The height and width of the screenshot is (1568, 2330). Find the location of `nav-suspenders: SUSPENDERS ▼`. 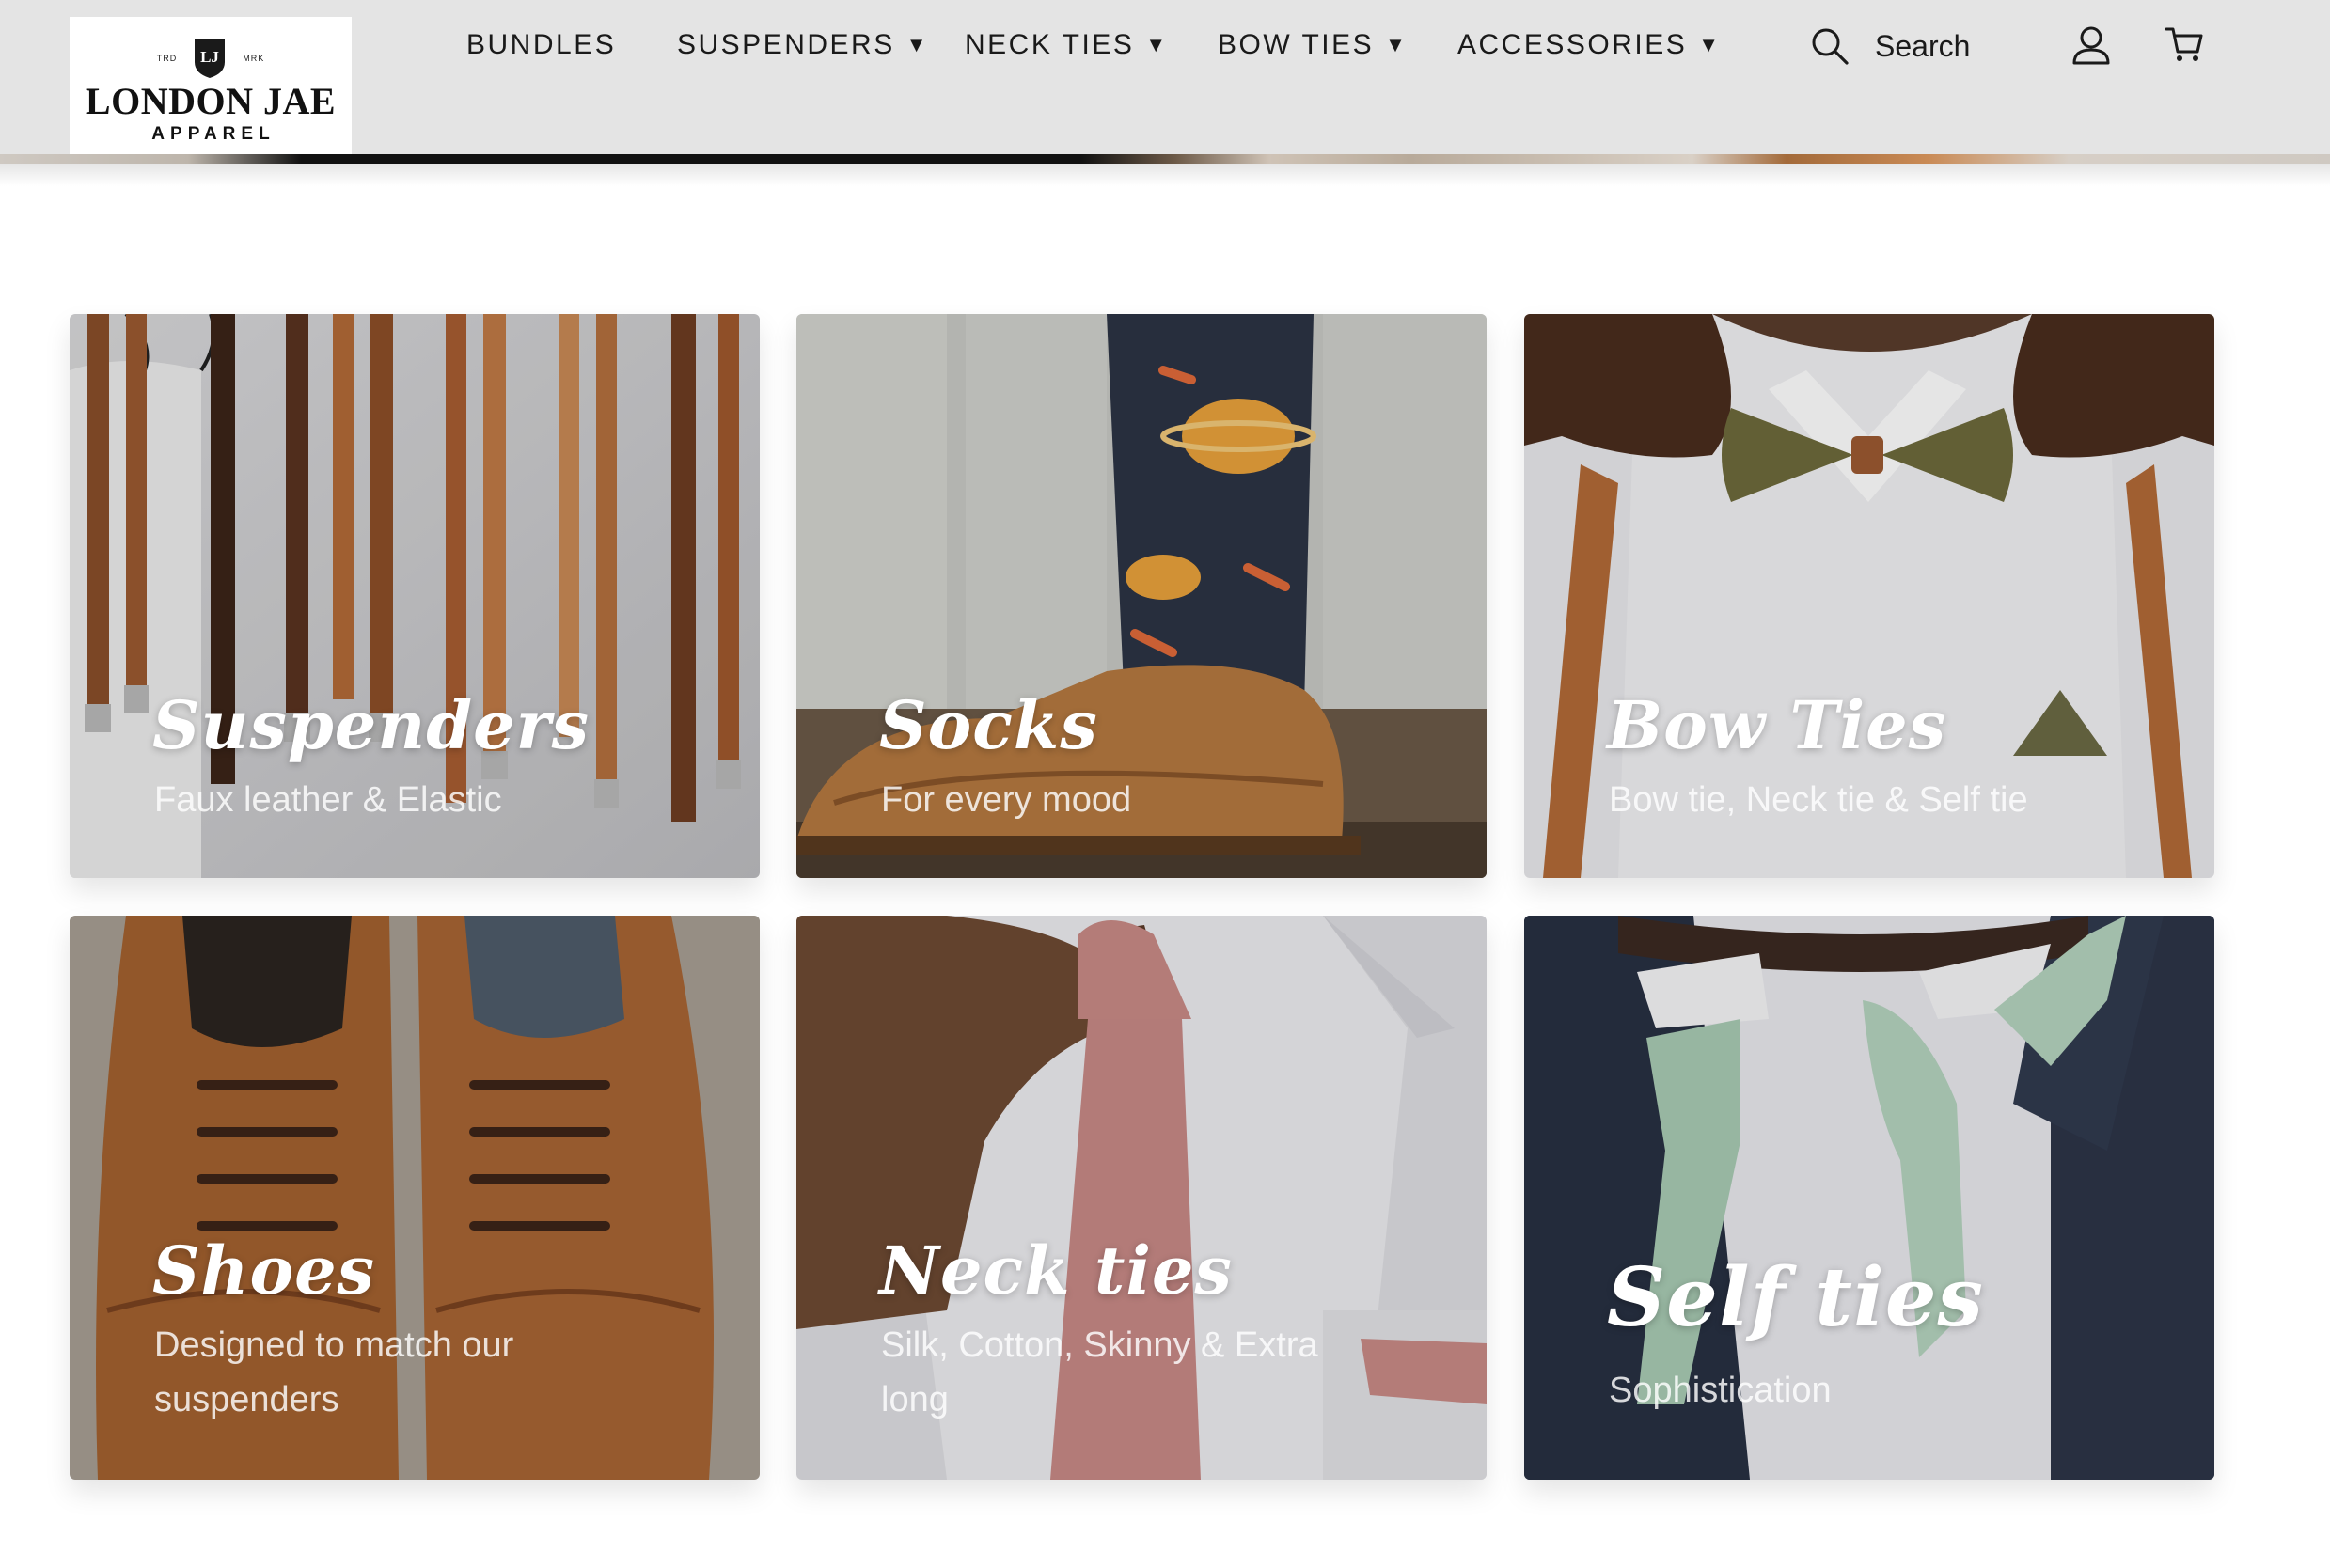

nav-suspenders: SUSPENDERS ▼ is located at coordinates (802, 45).